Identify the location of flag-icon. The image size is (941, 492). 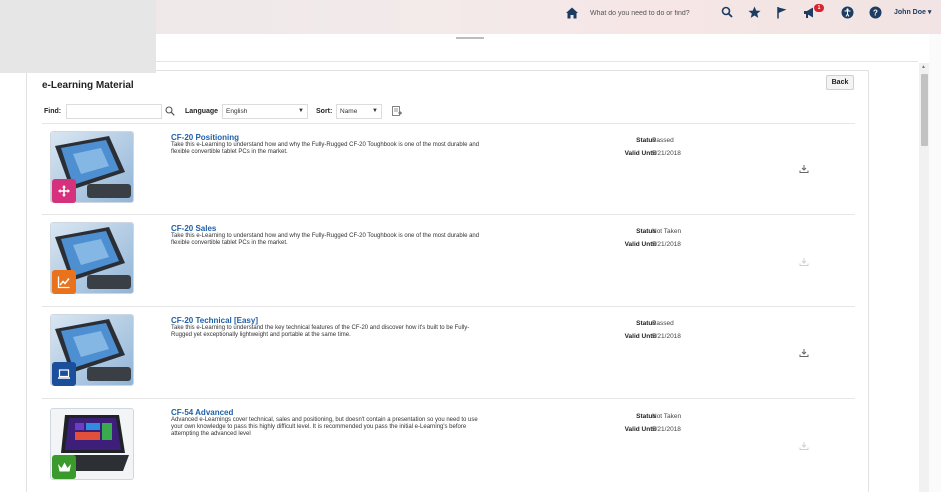
(782, 12).